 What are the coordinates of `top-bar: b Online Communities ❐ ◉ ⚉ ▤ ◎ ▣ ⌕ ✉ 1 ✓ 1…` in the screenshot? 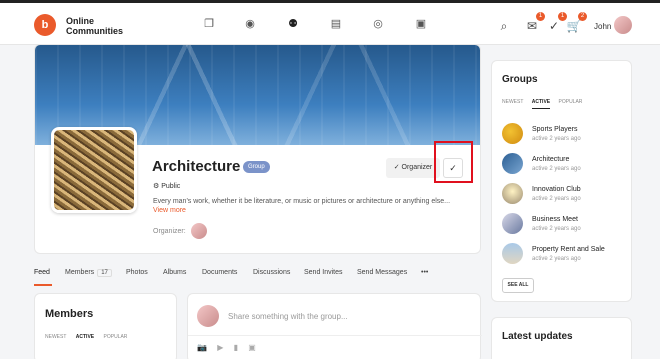 It's located at (330, 23).